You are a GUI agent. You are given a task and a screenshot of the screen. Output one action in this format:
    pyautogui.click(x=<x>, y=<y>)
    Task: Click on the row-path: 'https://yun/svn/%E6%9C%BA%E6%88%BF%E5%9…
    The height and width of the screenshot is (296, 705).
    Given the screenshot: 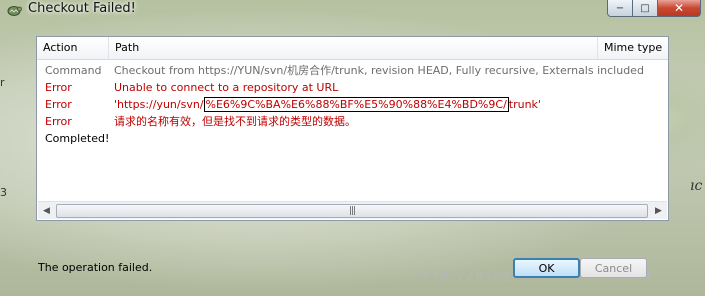 What is the action you would take?
    pyautogui.click(x=327, y=104)
    